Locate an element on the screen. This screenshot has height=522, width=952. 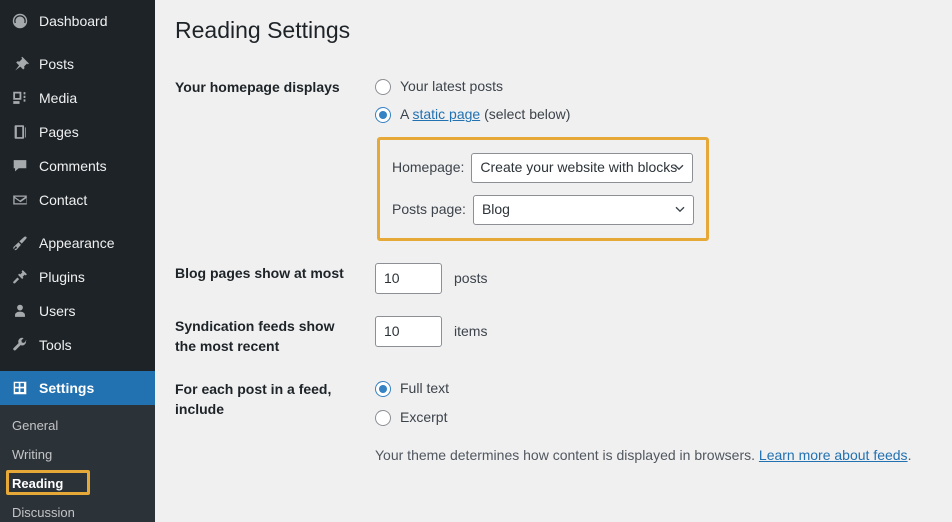
feed-include-label: For each post in a feed, include is located at coordinates (253, 399).